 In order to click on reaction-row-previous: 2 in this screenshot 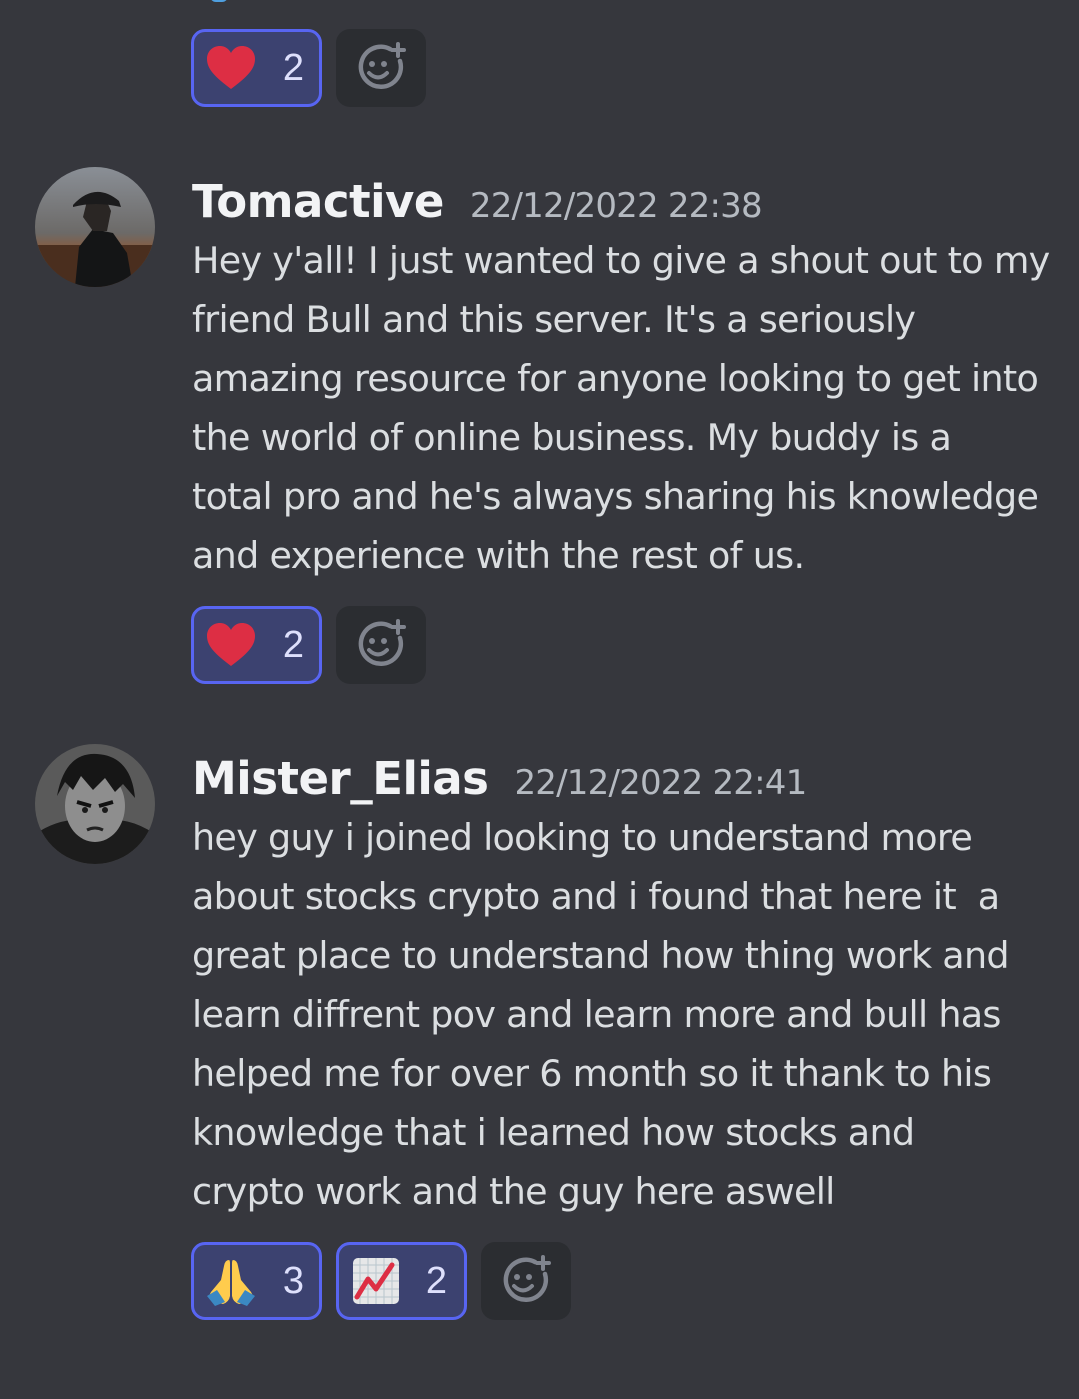, I will do `click(308, 68)`.